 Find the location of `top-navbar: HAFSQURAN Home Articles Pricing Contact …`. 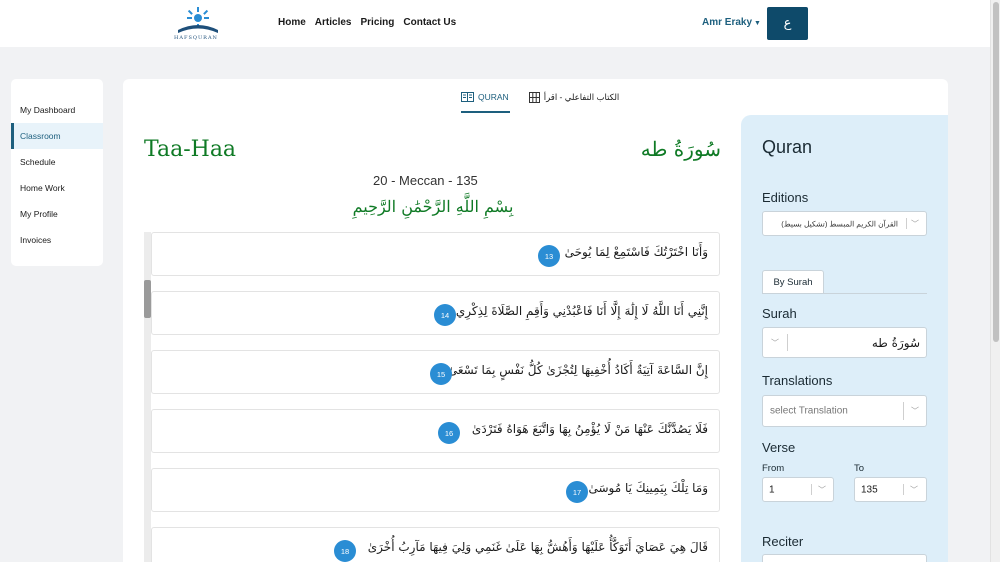

top-navbar: HAFSQURAN Home Articles Pricing Contact … is located at coordinates (495, 23).